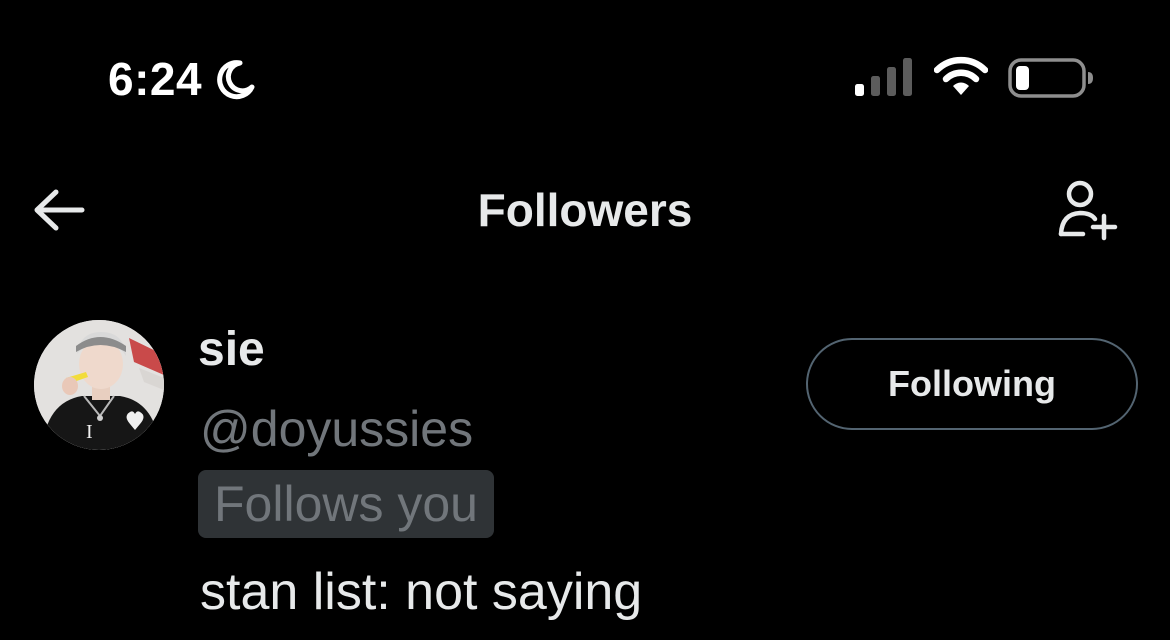 The height and width of the screenshot is (640, 1170). I want to click on following-button: Following, so click(972, 384).